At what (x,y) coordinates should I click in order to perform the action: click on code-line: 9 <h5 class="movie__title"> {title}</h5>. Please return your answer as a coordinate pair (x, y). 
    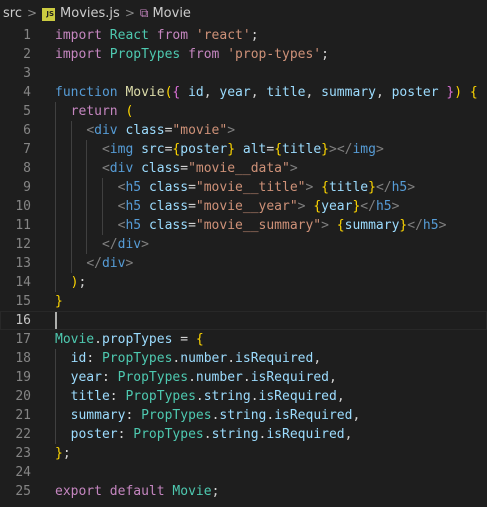
    Looking at the image, I should click on (243, 187).